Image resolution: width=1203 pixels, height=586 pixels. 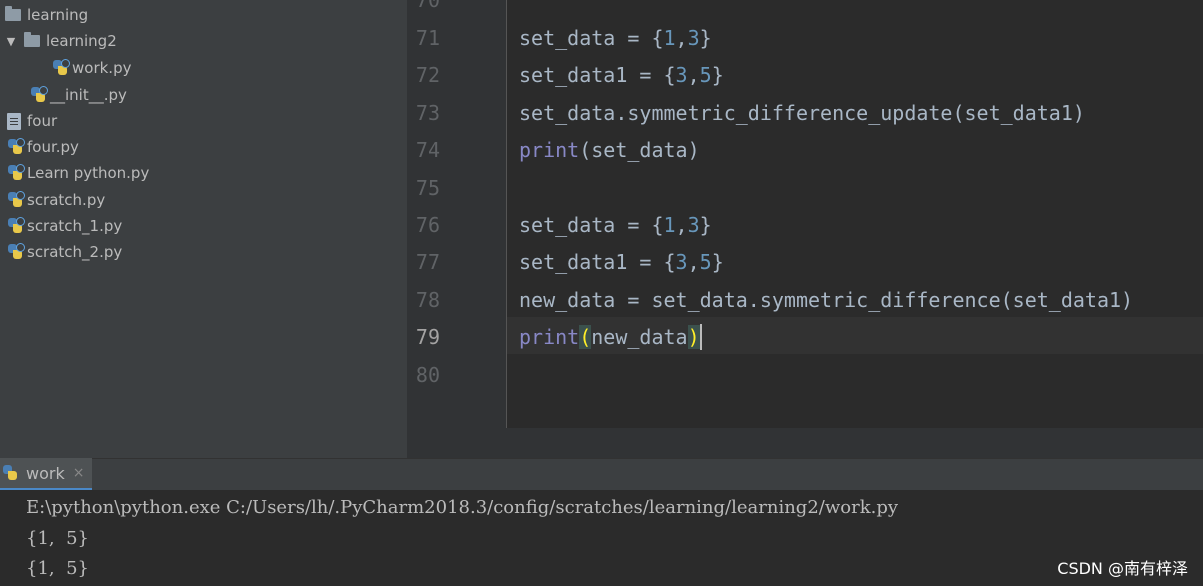 I want to click on tree-item-scratch-1-py: scratch_1.py, so click(x=64, y=226).